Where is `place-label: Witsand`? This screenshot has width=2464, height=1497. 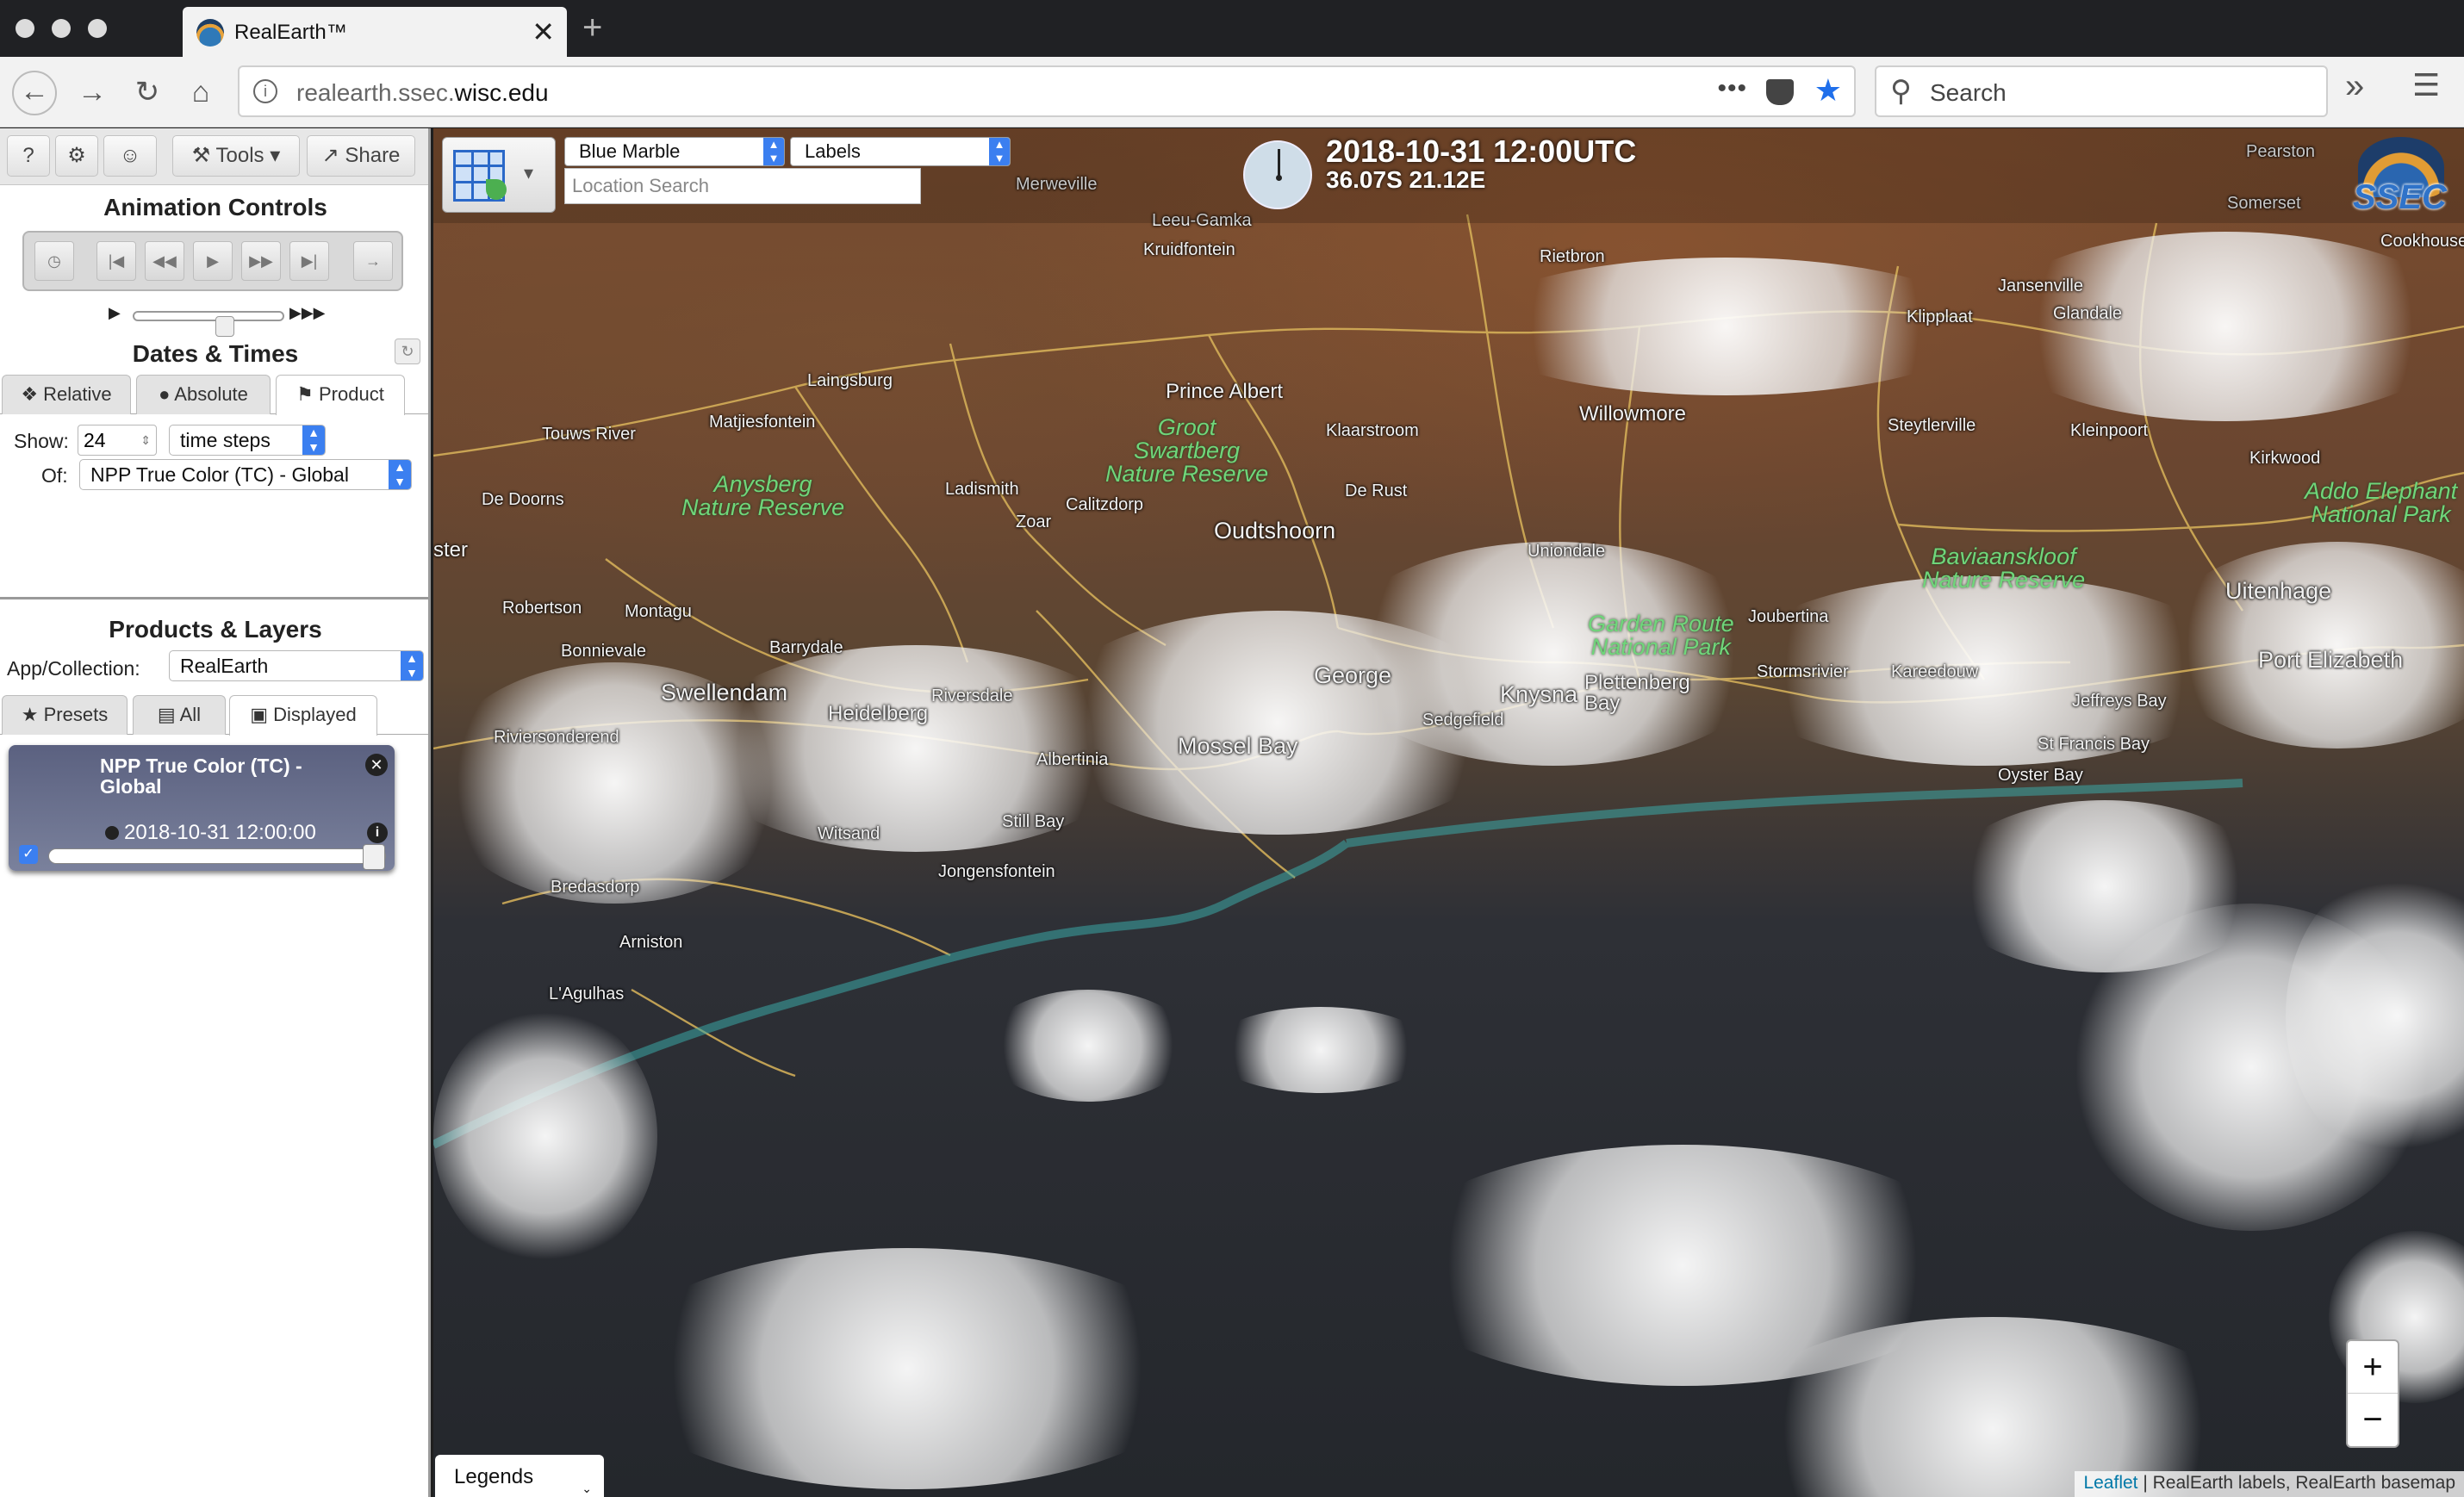 place-label: Witsand is located at coordinates (849, 833).